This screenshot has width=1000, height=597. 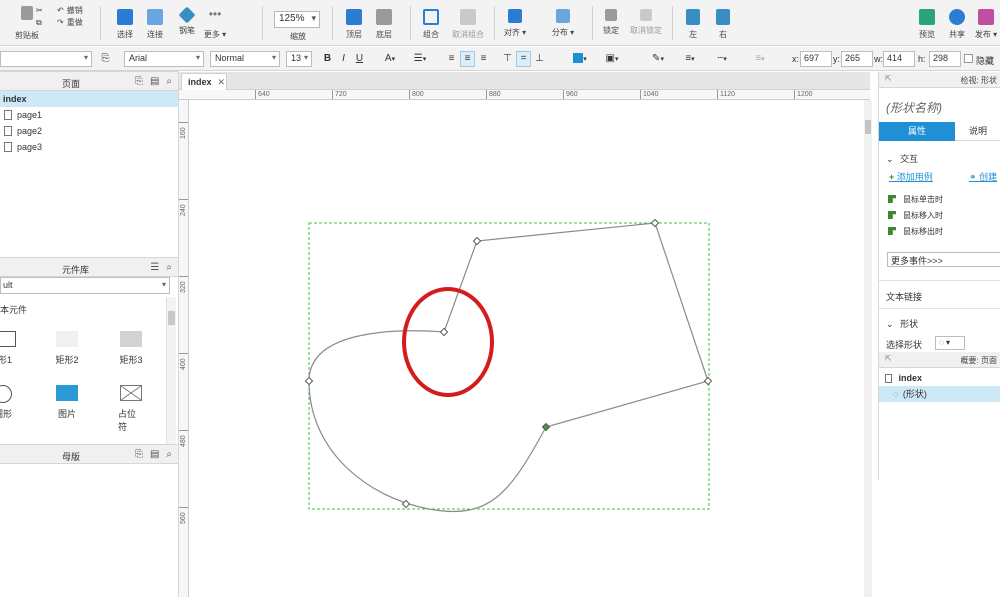 I want to click on redo-button: ↷ 重做, so click(x=70, y=22).